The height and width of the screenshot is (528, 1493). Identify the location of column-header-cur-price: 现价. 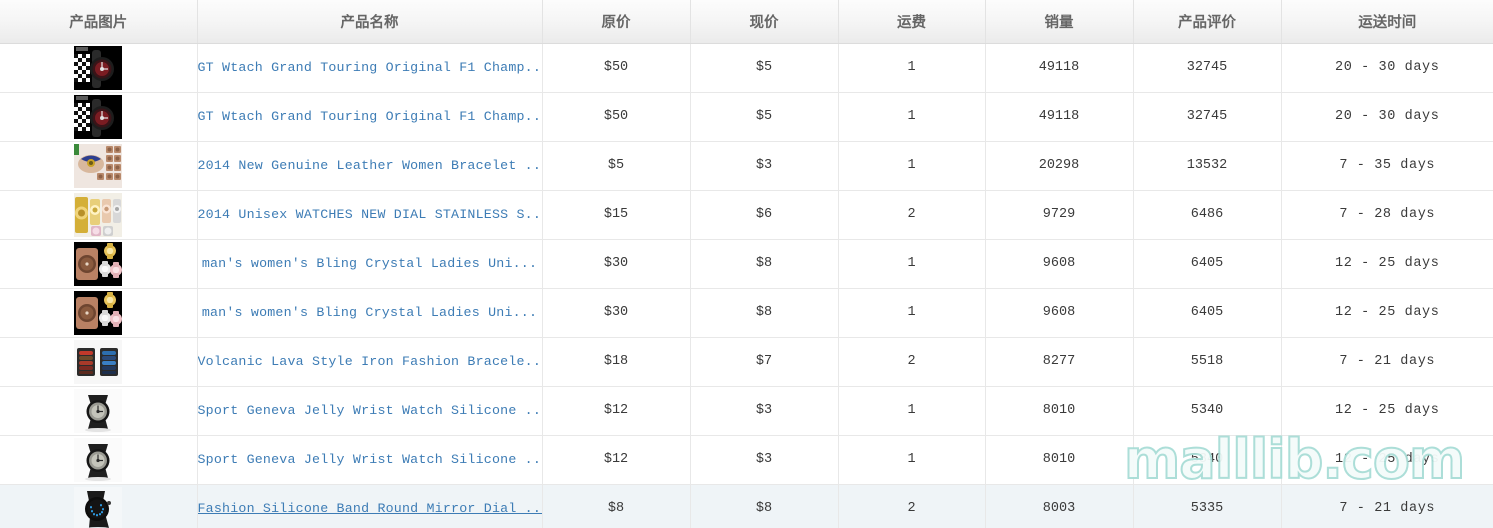
(764, 22).